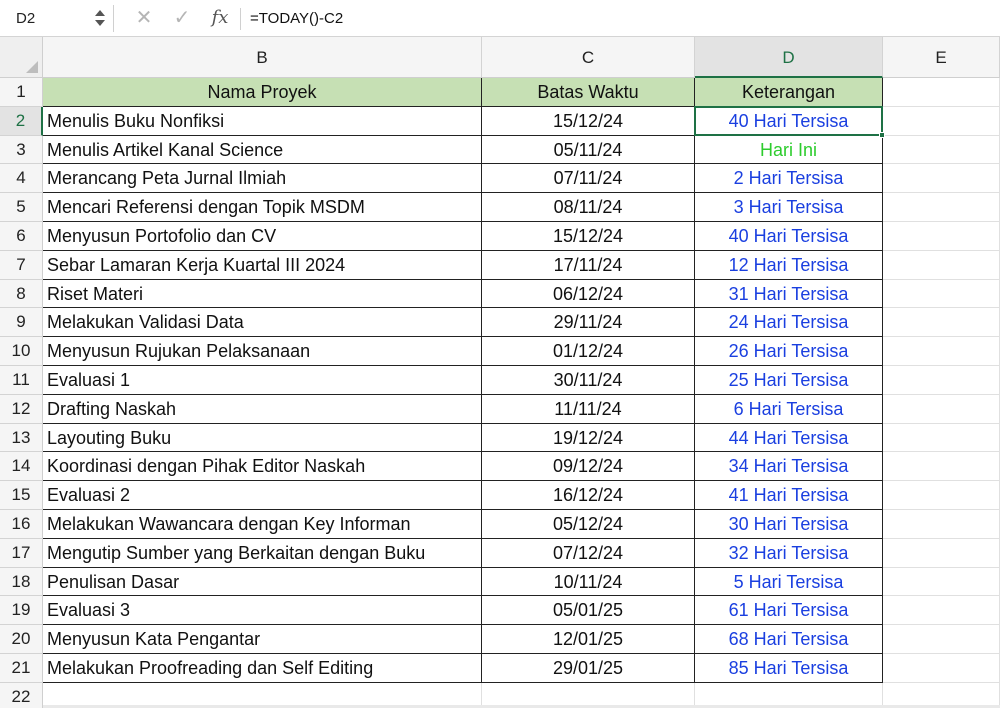 This screenshot has width=1000, height=708. What do you see at coordinates (789, 467) in the screenshot?
I see `status-cell: 34 Hari Tersisa` at bounding box center [789, 467].